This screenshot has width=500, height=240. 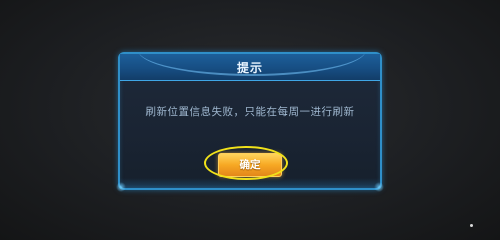 I want to click on dialog-title: 提示, so click(x=249, y=68).